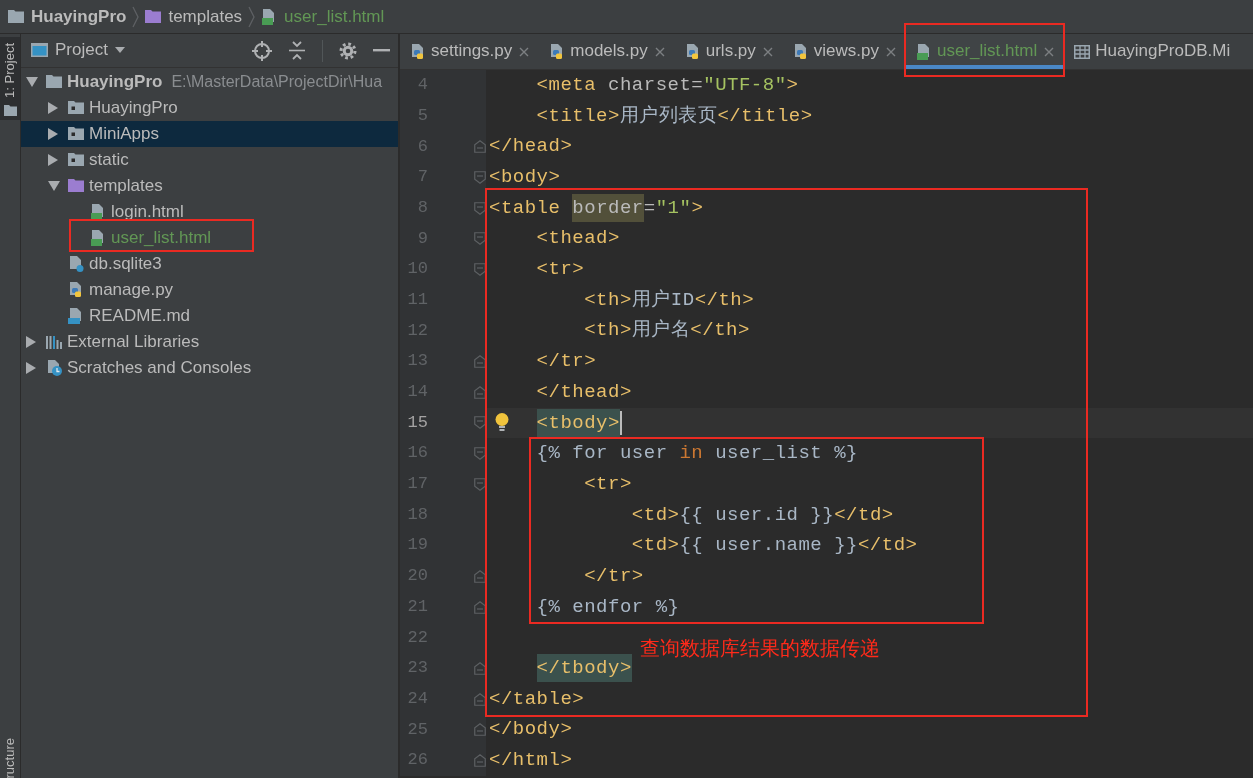 The height and width of the screenshot is (778, 1253). What do you see at coordinates (194, 16) in the screenshot?
I see `breadcrumb-item: templates` at bounding box center [194, 16].